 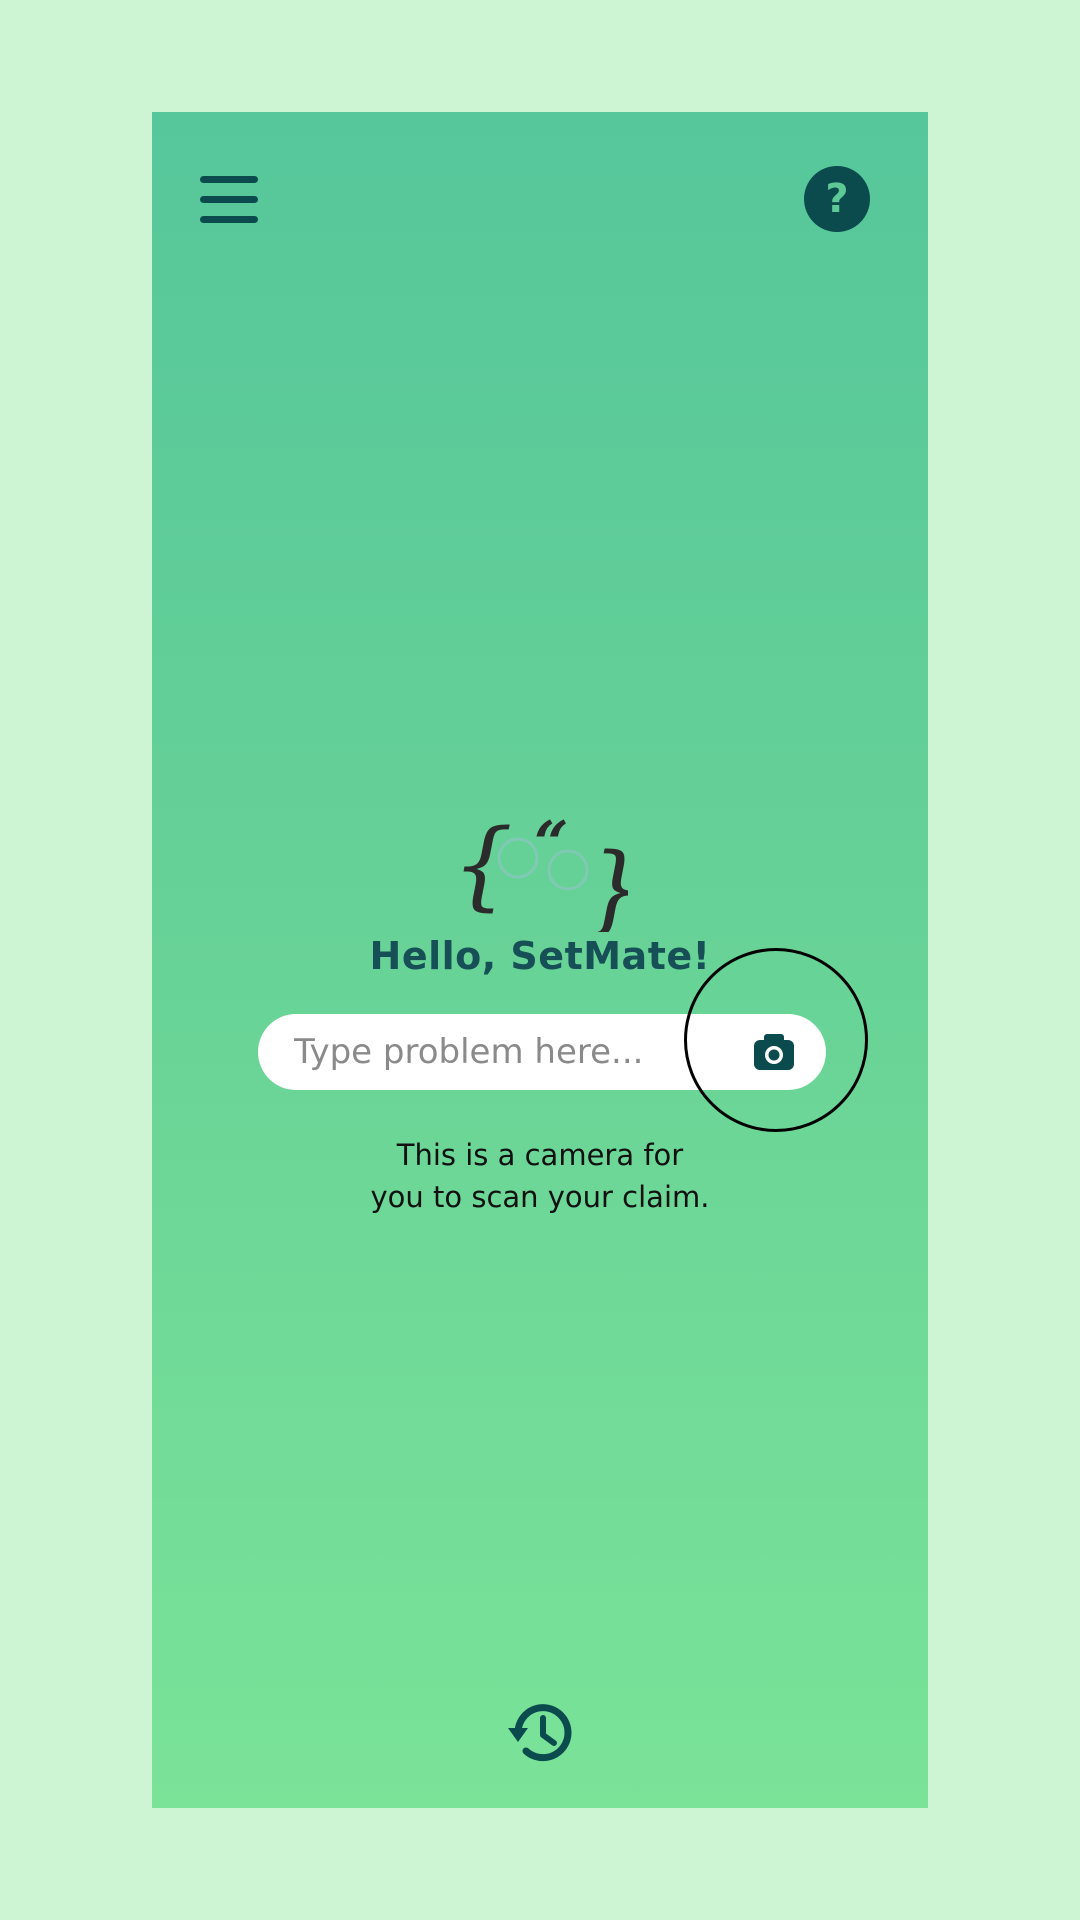 I want to click on greeting-title: Hello, SetMate!, so click(x=540, y=956).